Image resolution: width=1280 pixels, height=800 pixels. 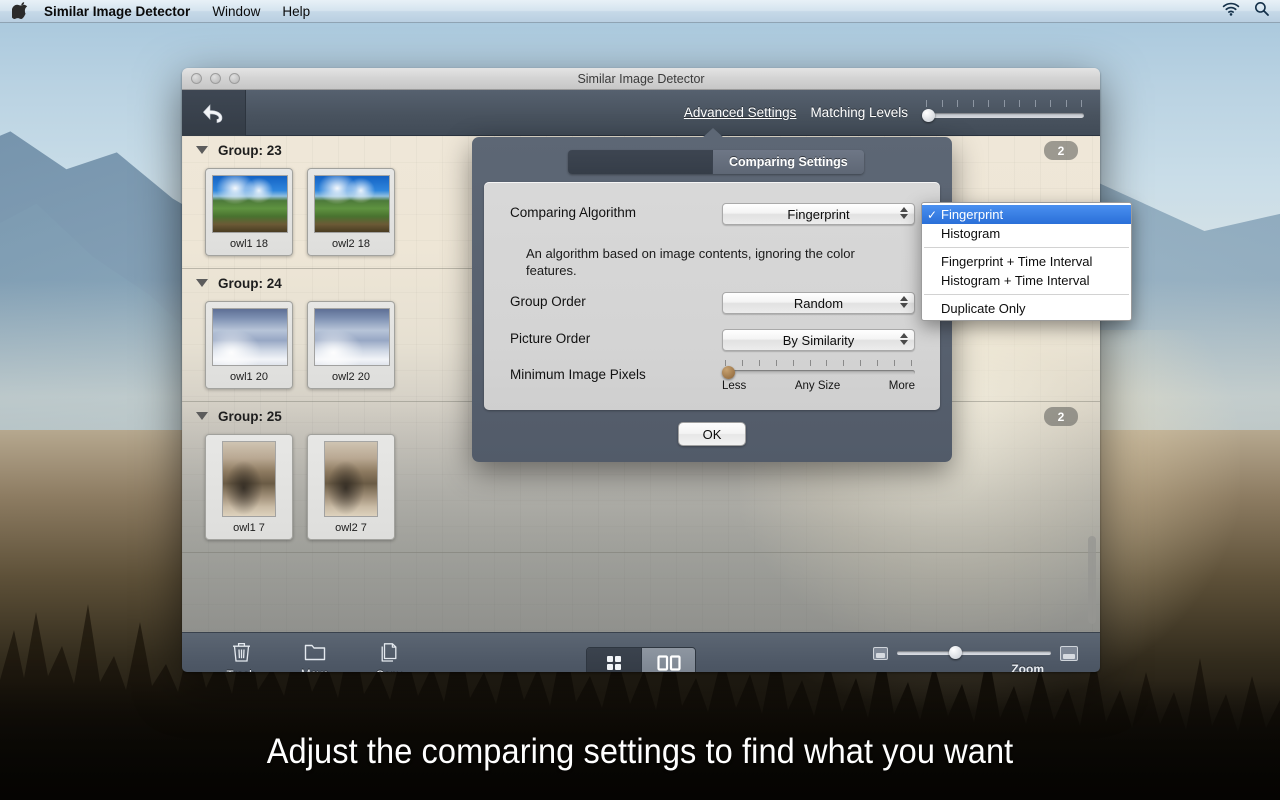 I want to click on large-image-icon, so click(x=1069, y=653).